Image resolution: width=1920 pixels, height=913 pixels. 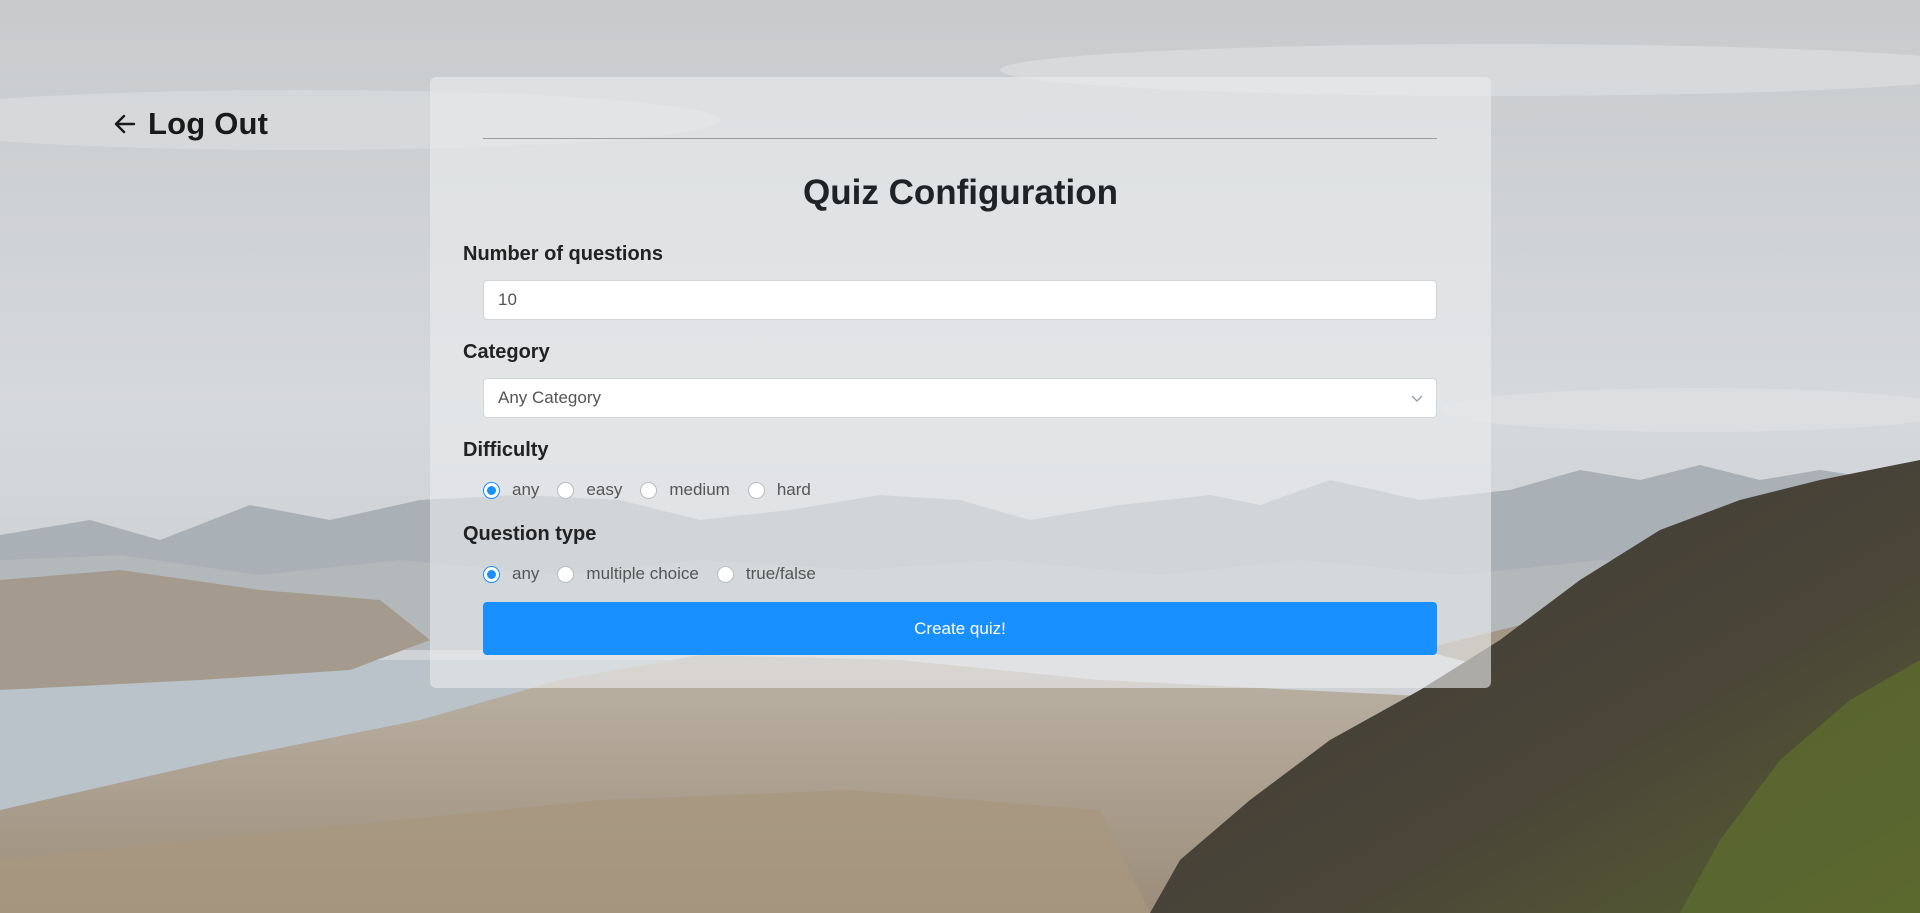 I want to click on create-quiz-button: Create quiz!, so click(x=960, y=628).